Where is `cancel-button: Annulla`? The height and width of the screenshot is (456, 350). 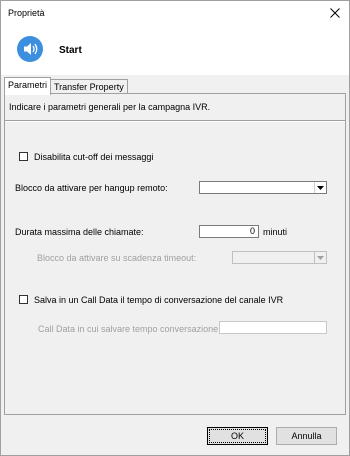
cancel-button: Annulla is located at coordinates (306, 436).